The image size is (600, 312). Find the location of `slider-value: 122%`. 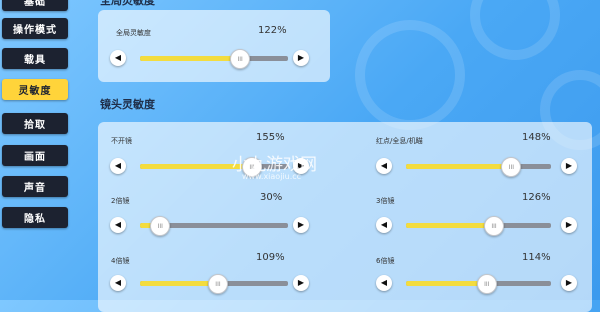

slider-value: 122% is located at coordinates (272, 30).